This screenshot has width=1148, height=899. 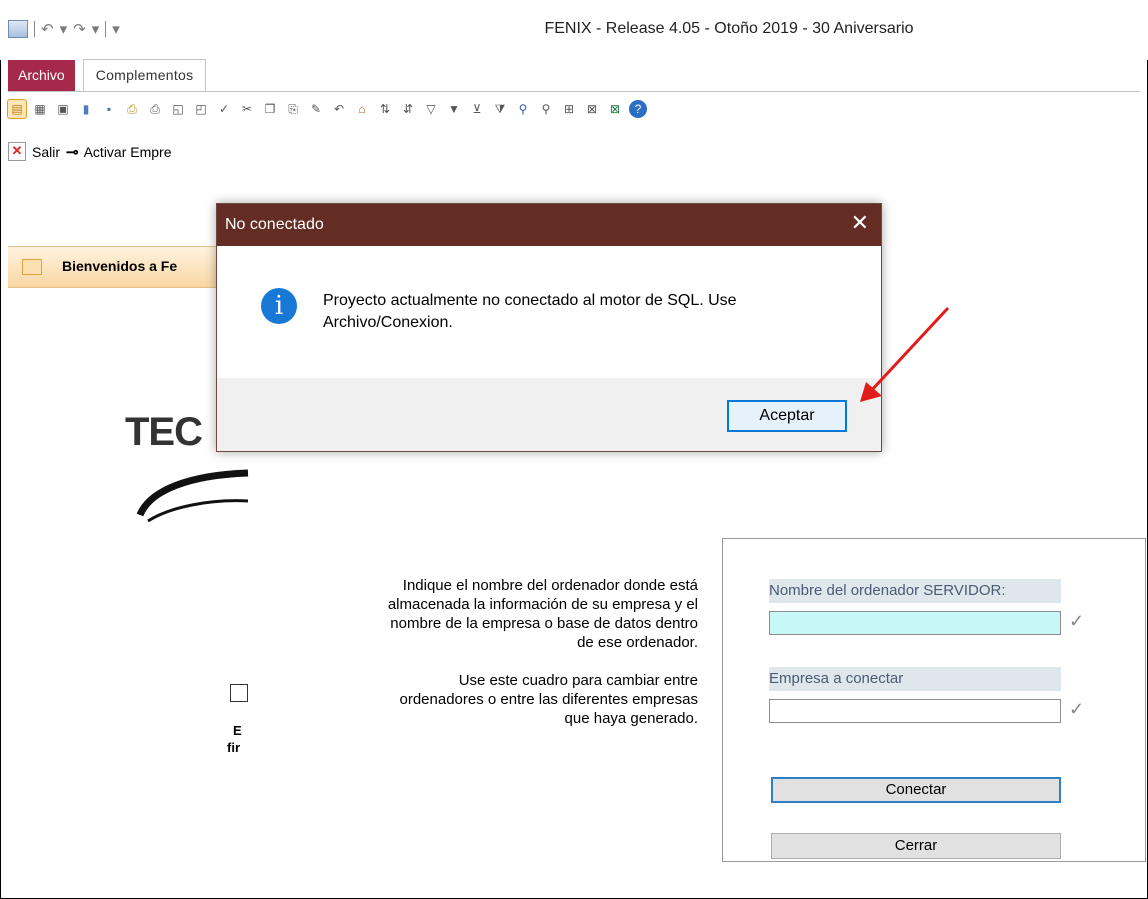 What do you see at coordinates (178, 109) in the screenshot?
I see `page-setup-icon: ◱` at bounding box center [178, 109].